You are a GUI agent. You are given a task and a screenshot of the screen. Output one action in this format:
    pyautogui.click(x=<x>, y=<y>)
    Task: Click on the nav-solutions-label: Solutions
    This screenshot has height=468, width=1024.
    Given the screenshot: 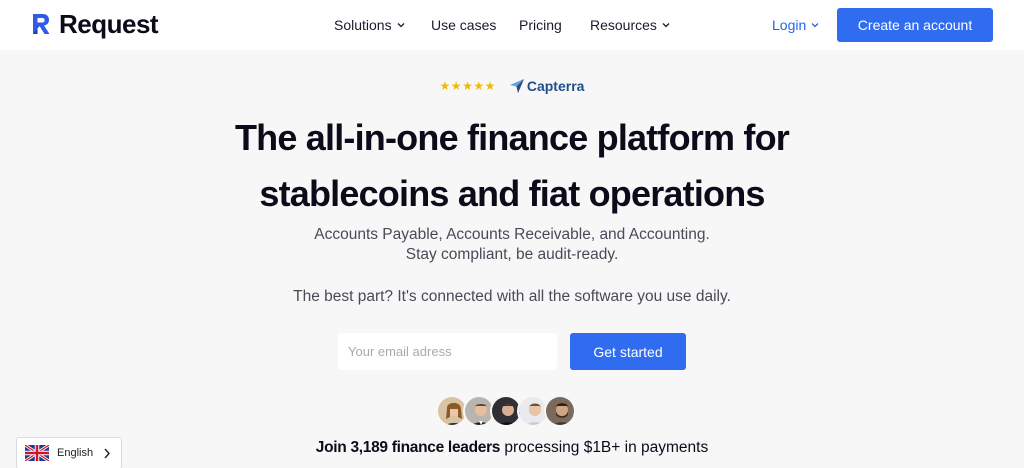 What is the action you would take?
    pyautogui.click(x=363, y=25)
    